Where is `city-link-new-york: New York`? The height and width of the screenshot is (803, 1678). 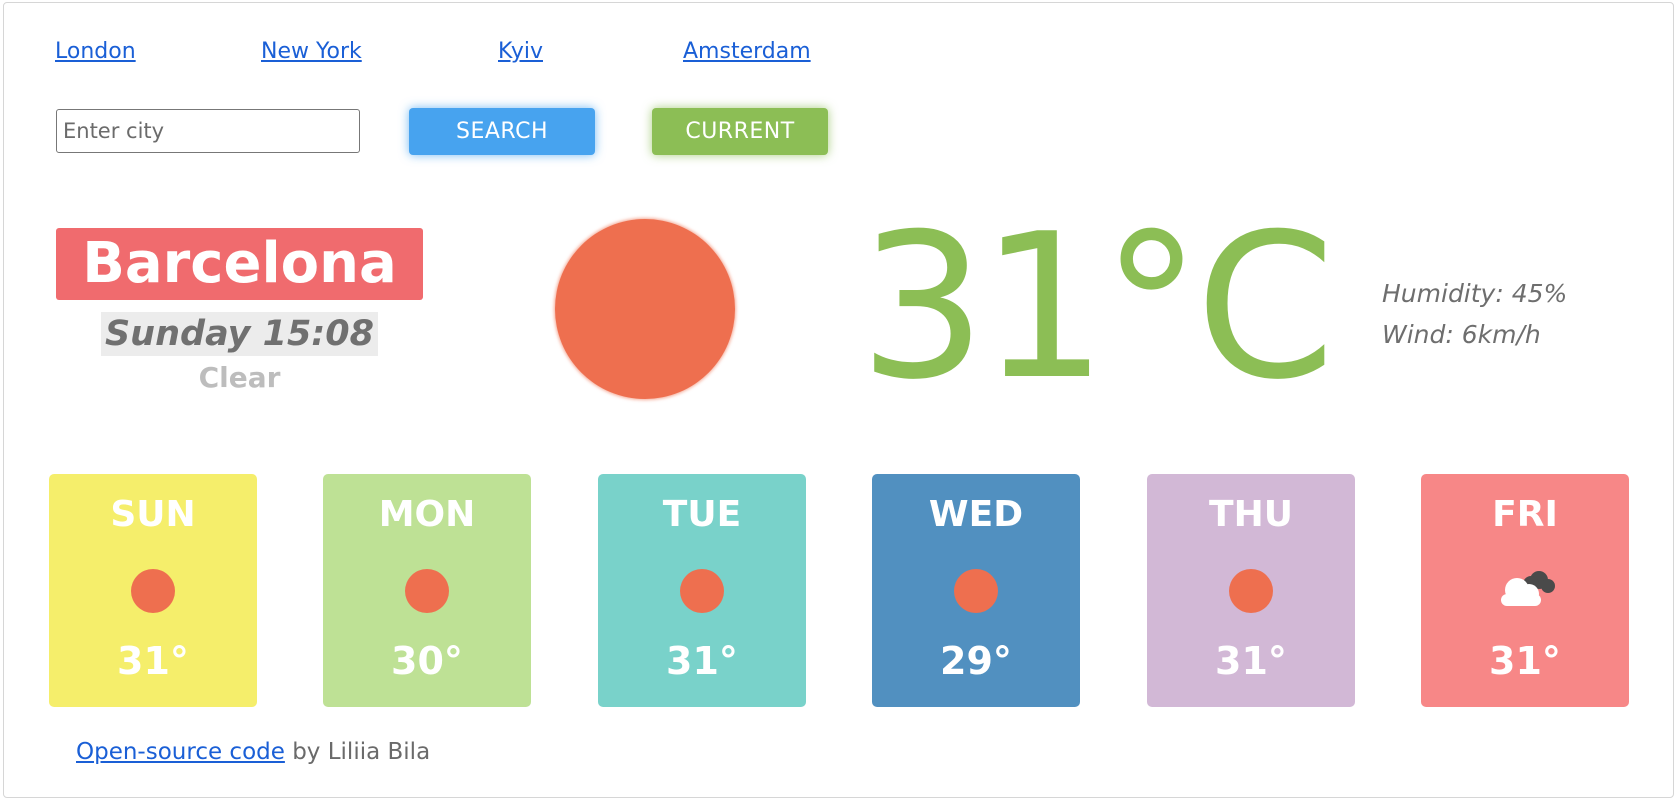 city-link-new-york: New York is located at coordinates (311, 51).